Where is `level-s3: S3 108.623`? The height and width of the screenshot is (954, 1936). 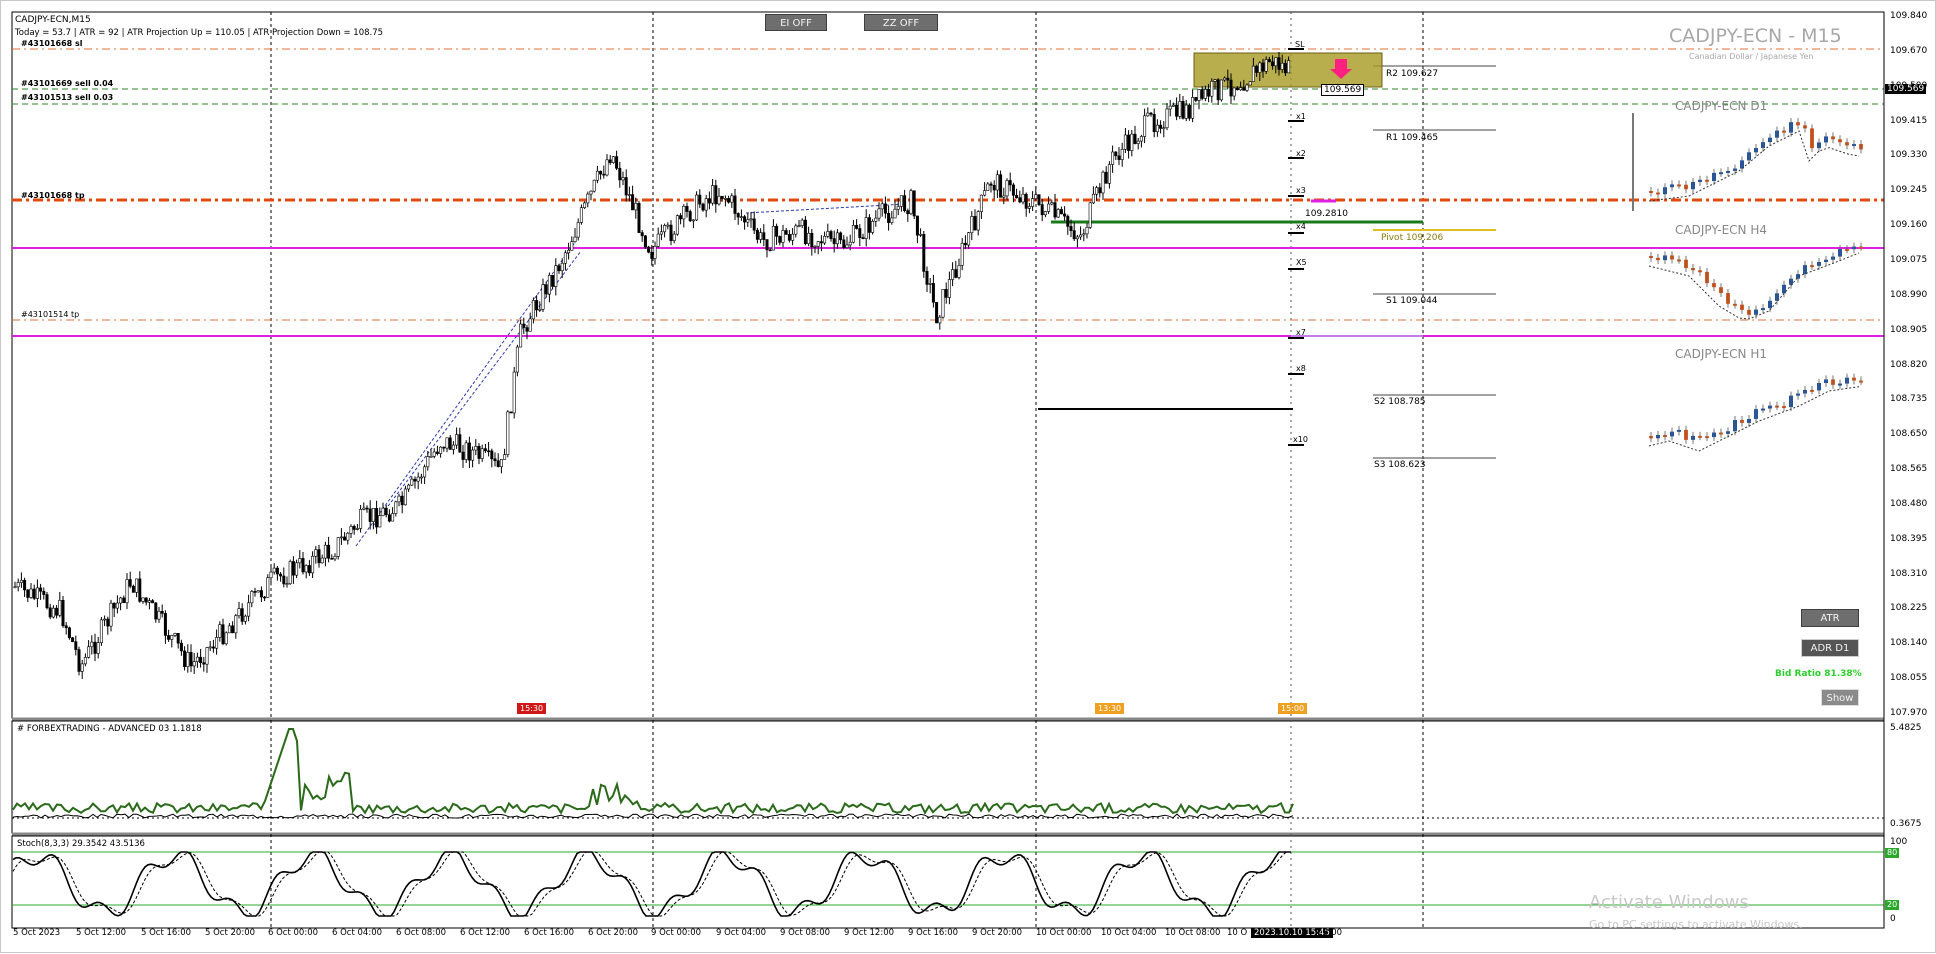 level-s3: S3 108.623 is located at coordinates (1400, 465).